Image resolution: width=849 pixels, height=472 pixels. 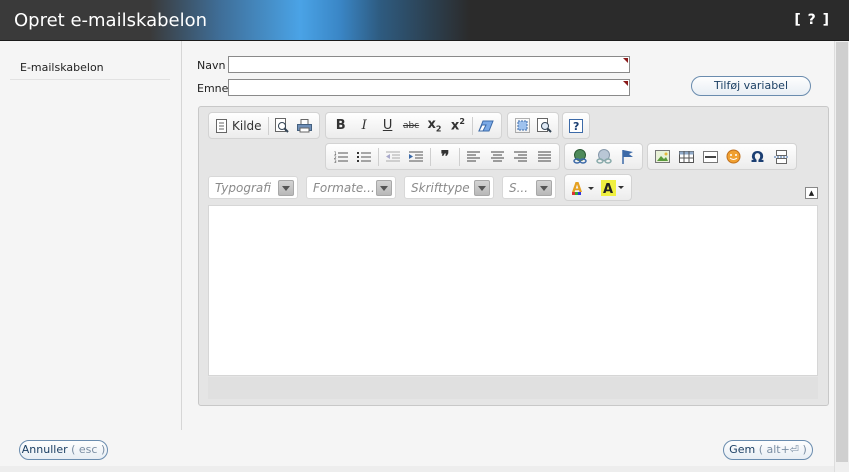 I want to click on anchor-button, so click(x=627, y=157).